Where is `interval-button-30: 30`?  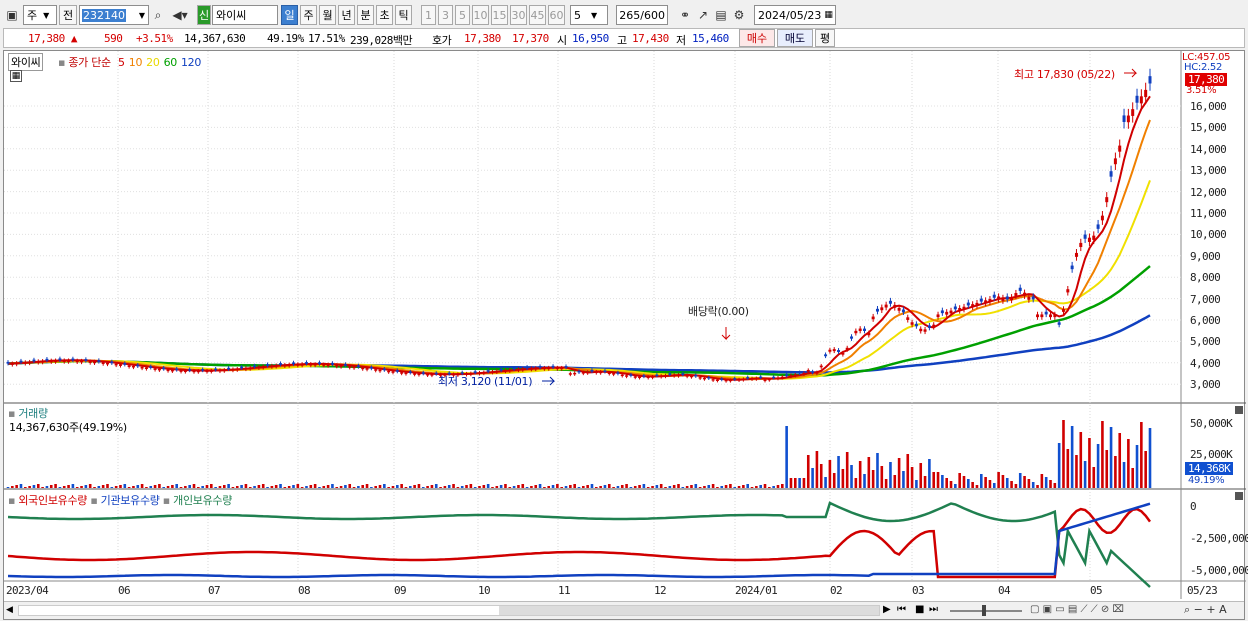 interval-button-30: 30 is located at coordinates (518, 15).